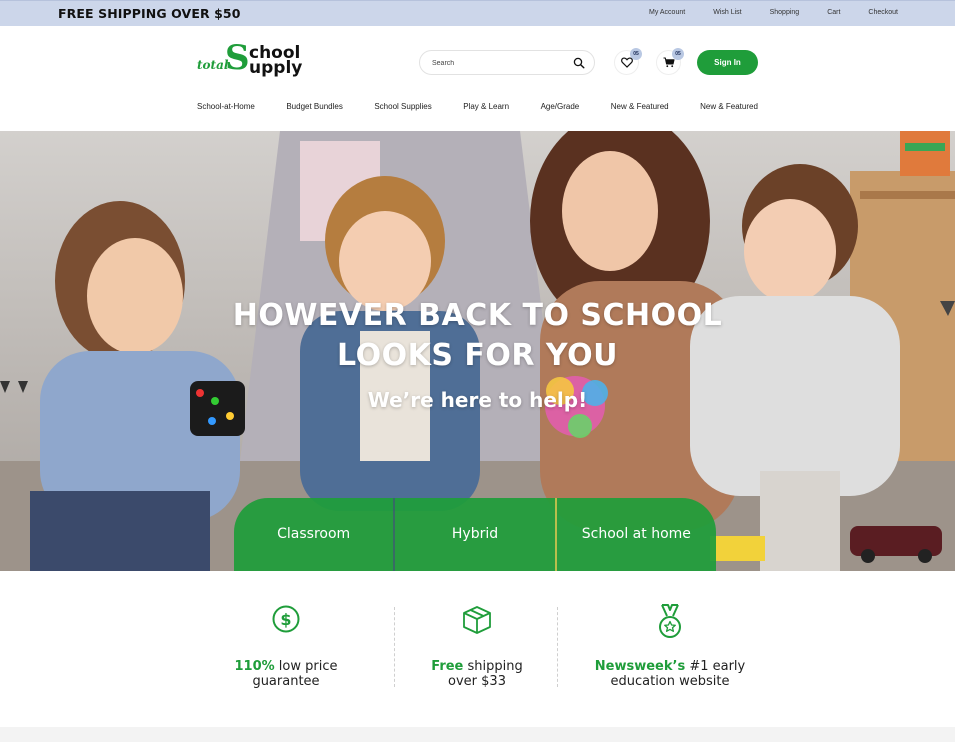  Describe the element at coordinates (477, 355) in the screenshot. I see `hero-title-line2: LOOKS FOR YOU` at that location.